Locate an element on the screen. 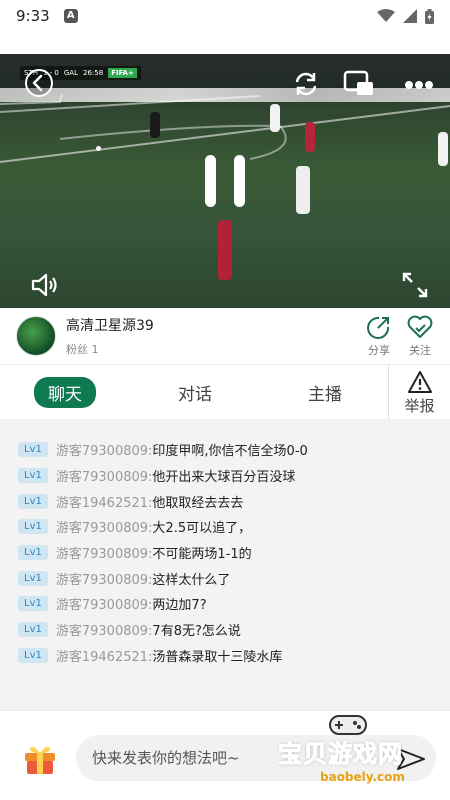  chat-message: Lv1 游客79300809: 不可能两场1-1的 is located at coordinates (225, 553).